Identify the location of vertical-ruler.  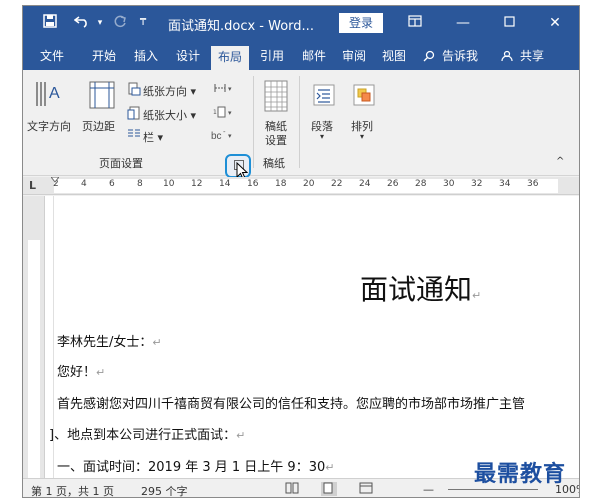
(34, 338).